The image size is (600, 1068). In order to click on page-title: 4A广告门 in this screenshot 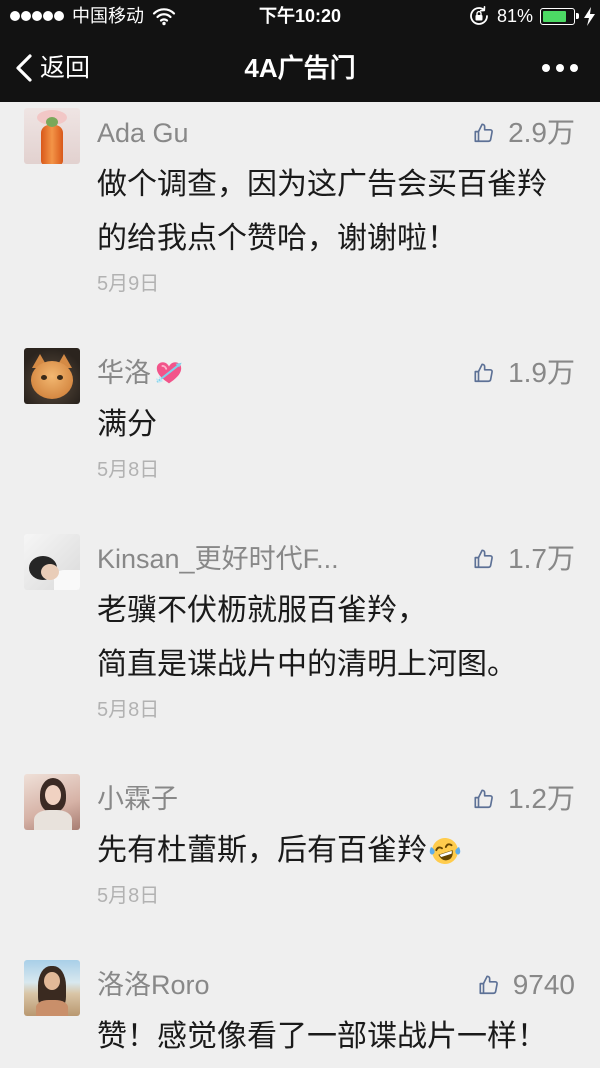, I will do `click(300, 68)`.